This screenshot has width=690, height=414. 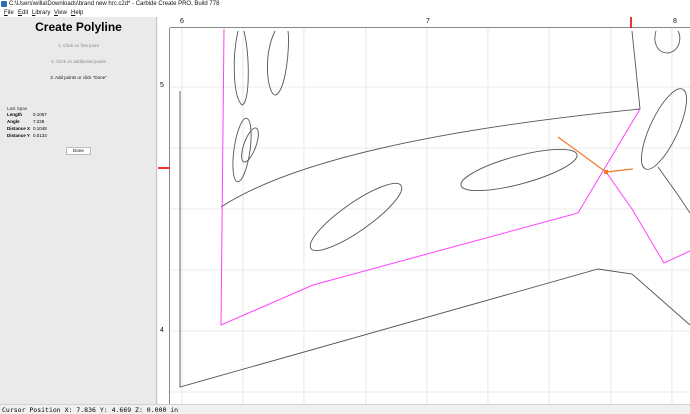 What do you see at coordinates (18, 135) in the screenshot?
I see `stat-label: Distance Y` at bounding box center [18, 135].